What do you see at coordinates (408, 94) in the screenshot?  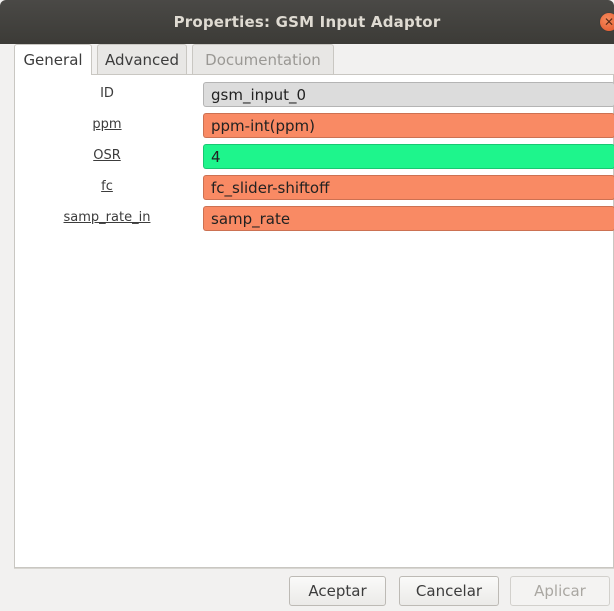 I see `param-field-id` at bounding box center [408, 94].